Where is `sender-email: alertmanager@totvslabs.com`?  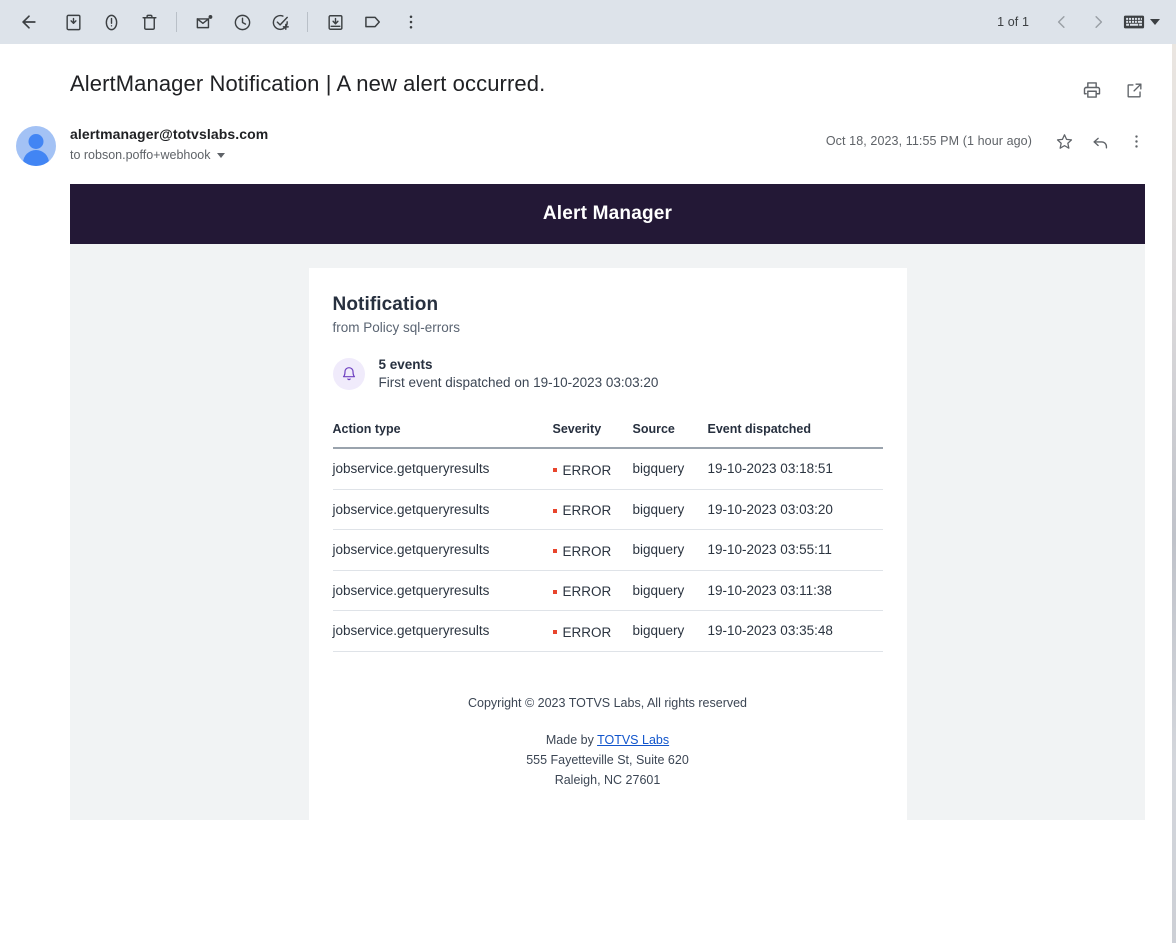
sender-email: alertmanager@totvslabs.com is located at coordinates (448, 134).